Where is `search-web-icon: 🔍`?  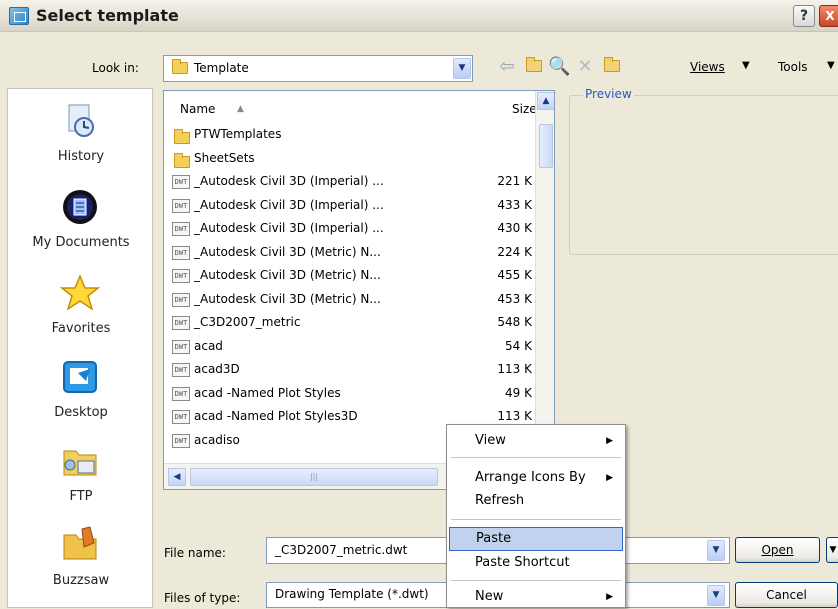
search-web-icon: 🔍 is located at coordinates (559, 67).